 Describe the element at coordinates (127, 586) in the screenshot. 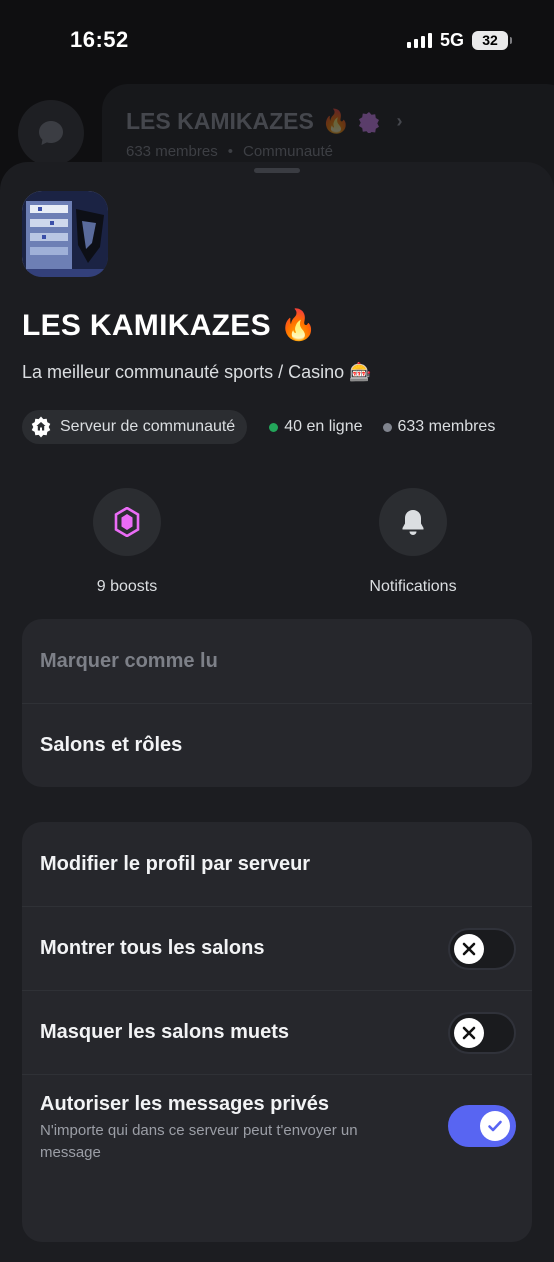

I see `boosts-label: 9 boosts` at that location.